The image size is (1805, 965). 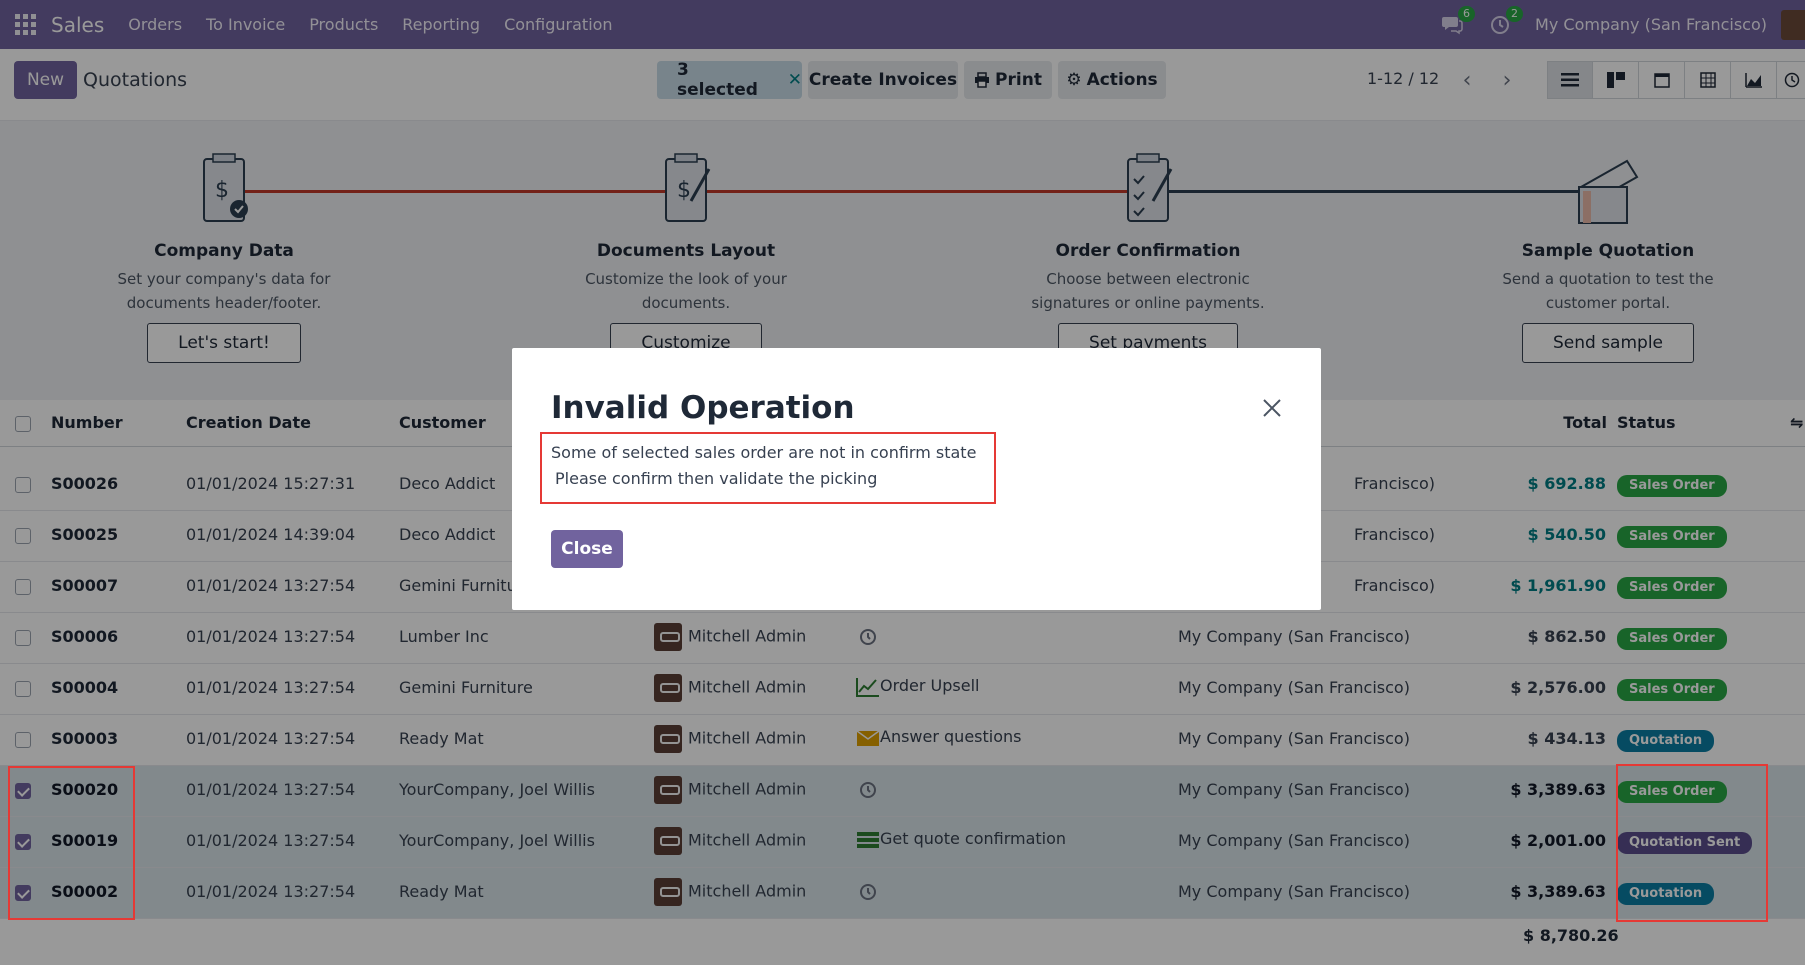 I want to click on dialog-message-line: Please confirm then validate the picking, so click(x=716, y=478).